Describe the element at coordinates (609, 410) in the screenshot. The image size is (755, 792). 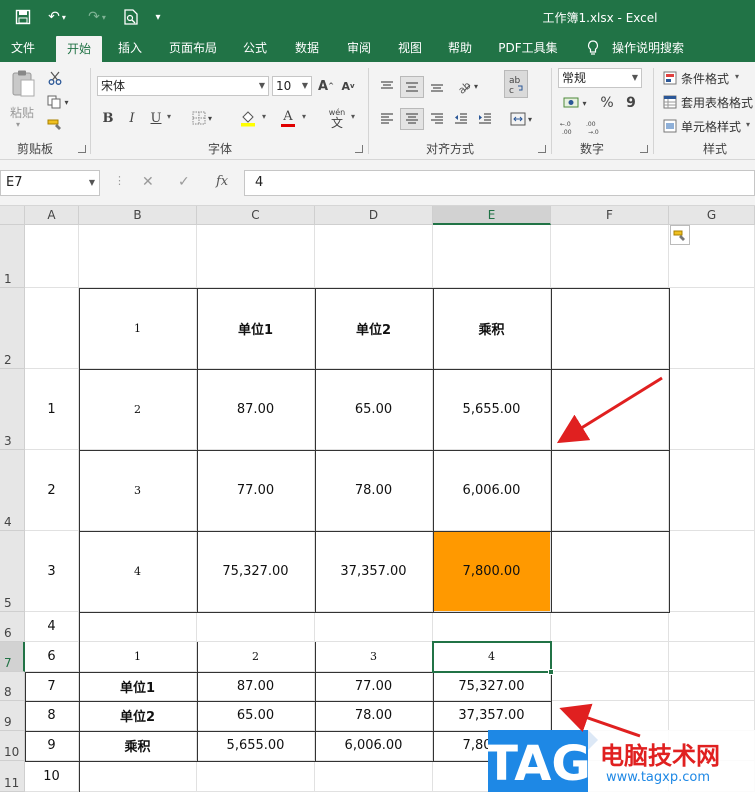
I see `red-arrow-upper` at that location.